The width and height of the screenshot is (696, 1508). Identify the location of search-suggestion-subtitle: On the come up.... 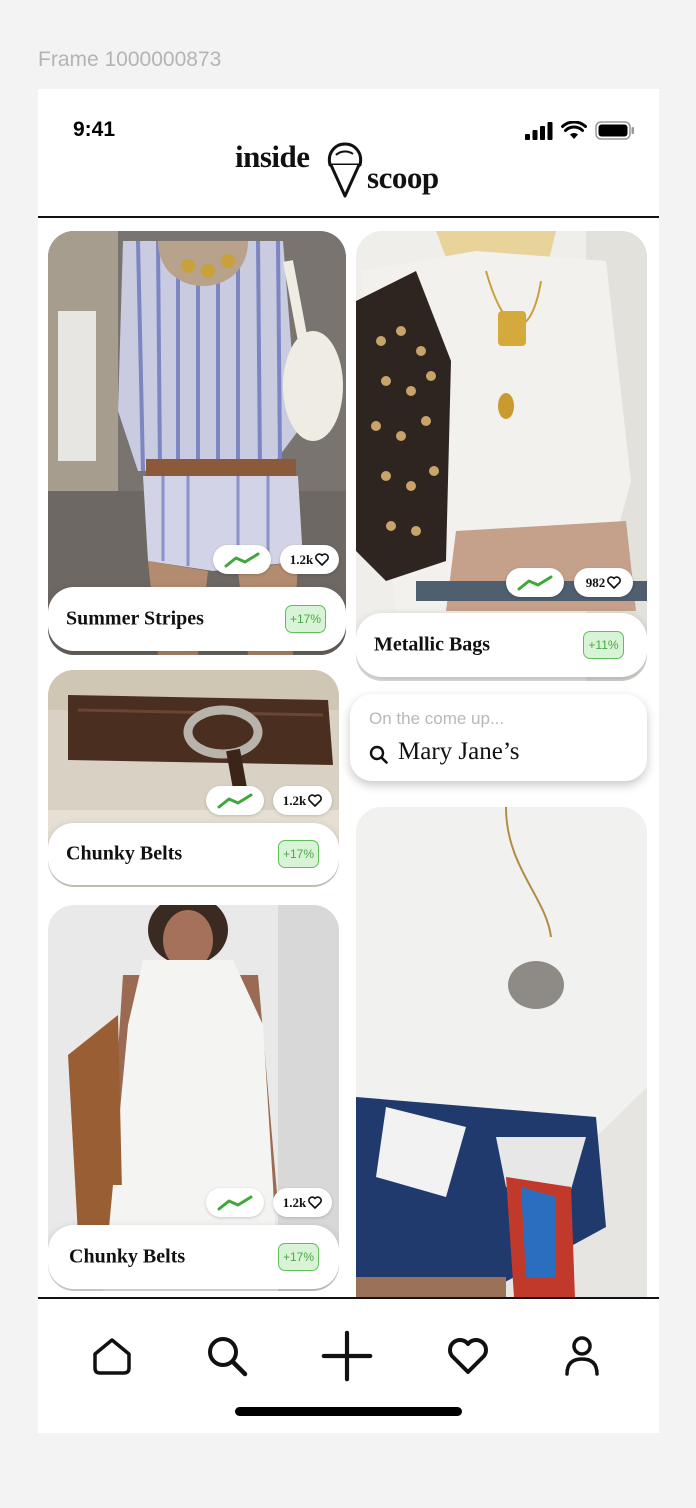
(437, 718).